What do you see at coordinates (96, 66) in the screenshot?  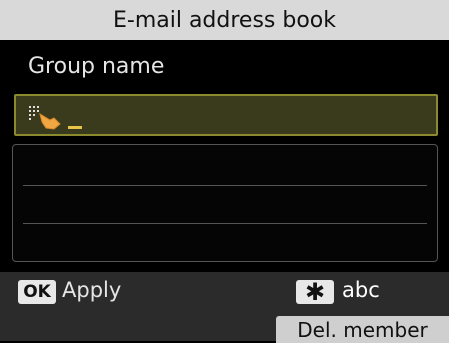 I see `group-name-label: Group name` at bounding box center [96, 66].